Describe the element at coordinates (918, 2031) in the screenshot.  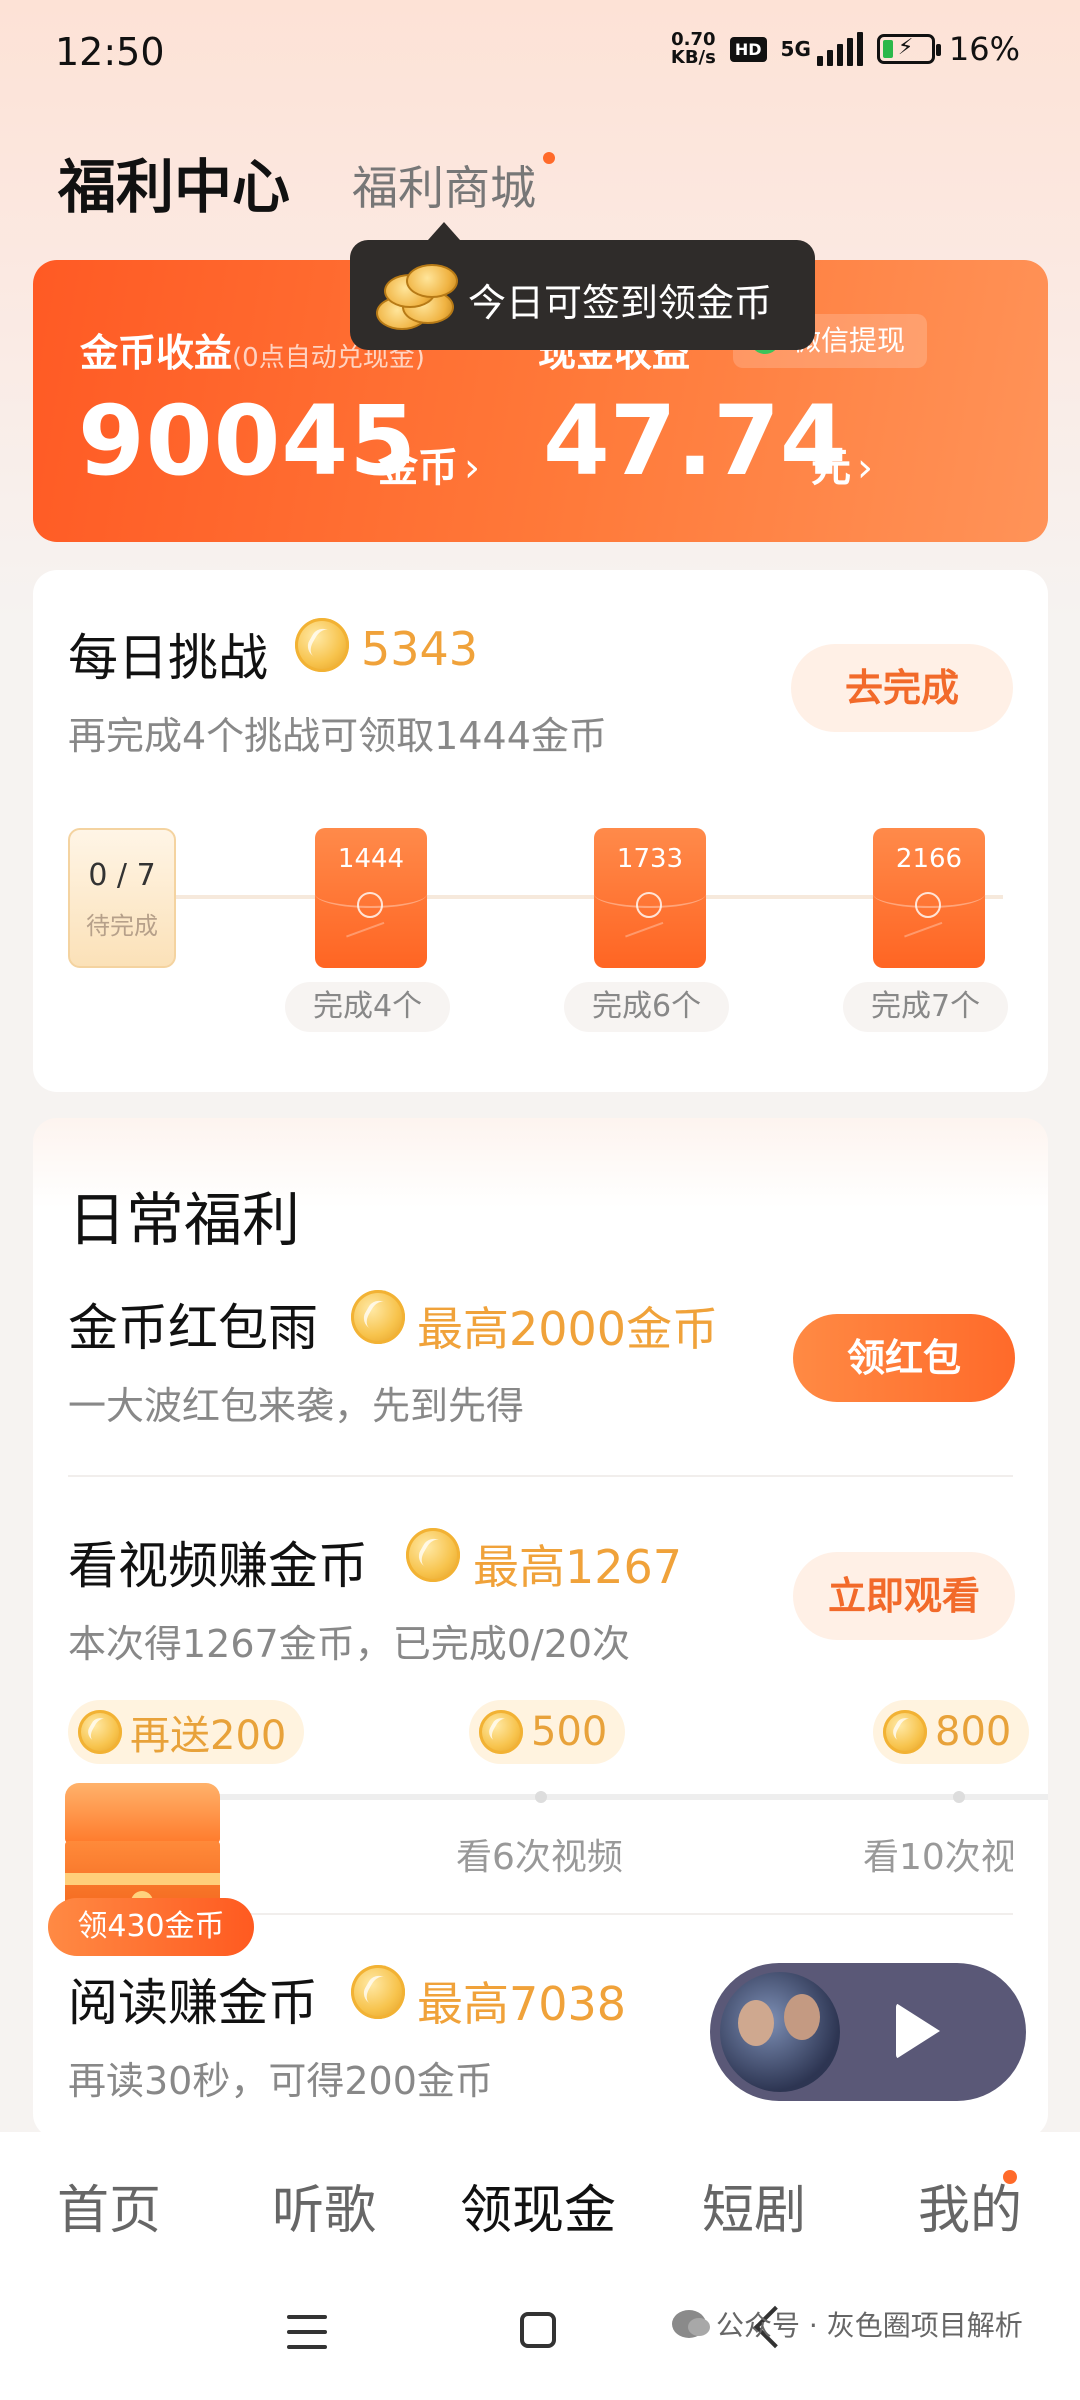
I see `play-icon` at that location.